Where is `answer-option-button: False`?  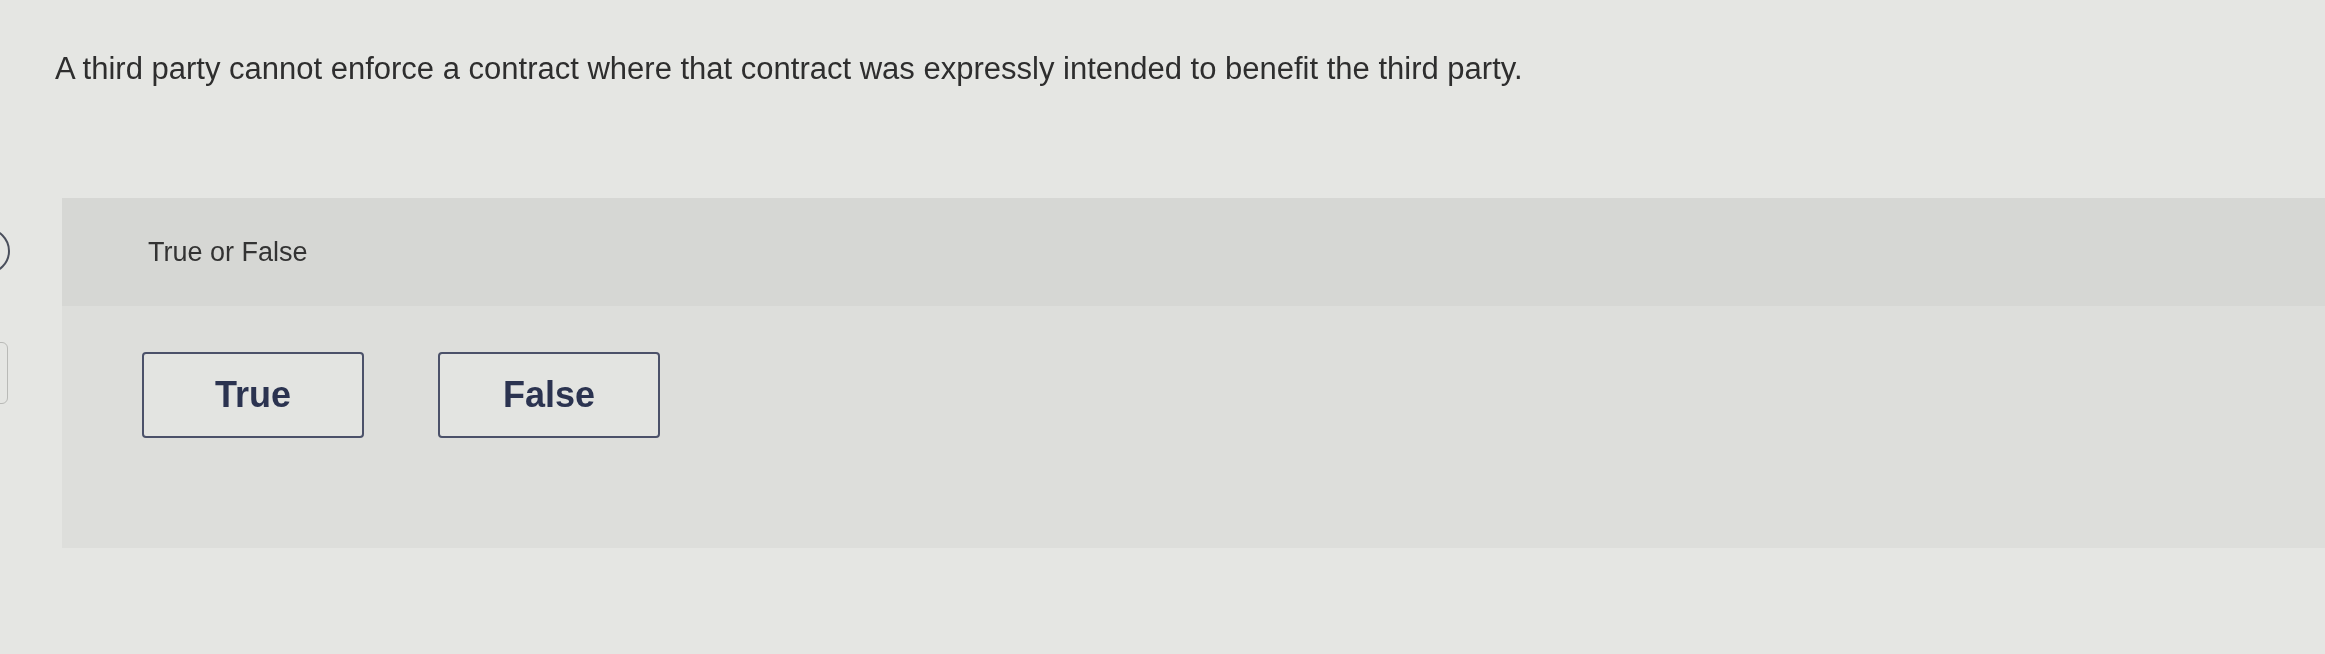 answer-option-button: False is located at coordinates (549, 395).